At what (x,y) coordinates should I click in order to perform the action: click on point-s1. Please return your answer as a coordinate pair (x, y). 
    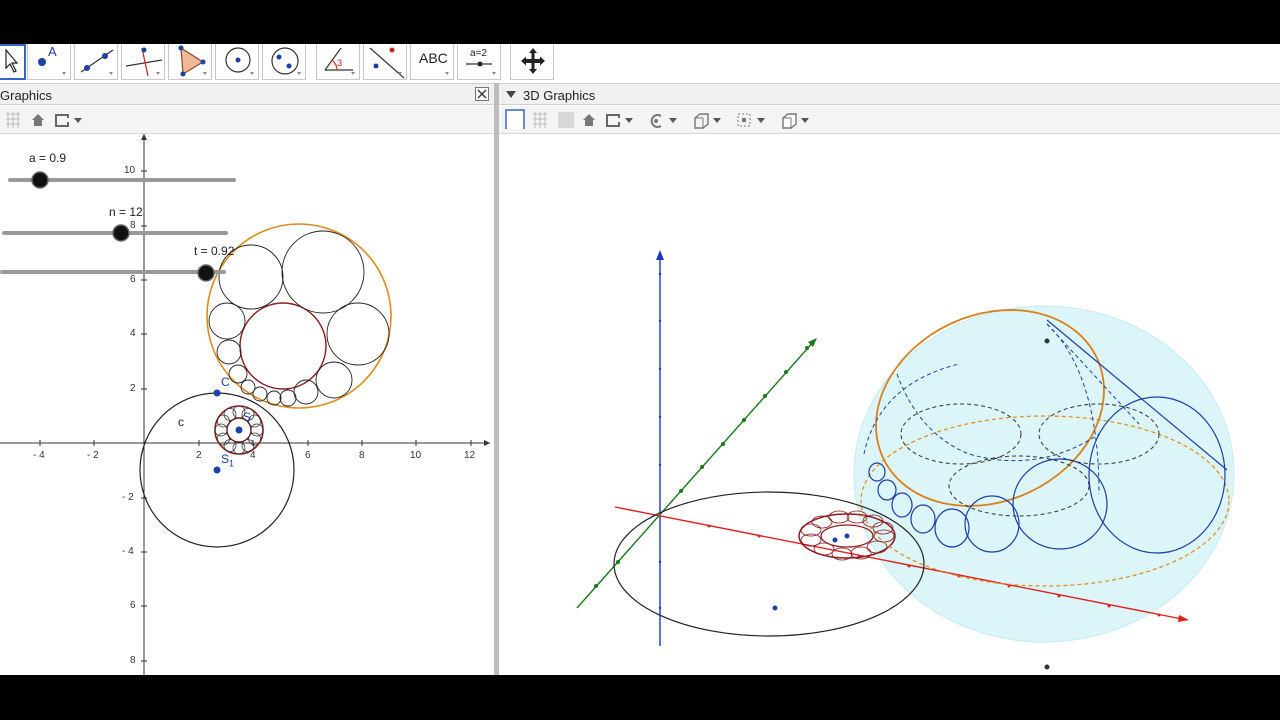
    Looking at the image, I should click on (217, 470).